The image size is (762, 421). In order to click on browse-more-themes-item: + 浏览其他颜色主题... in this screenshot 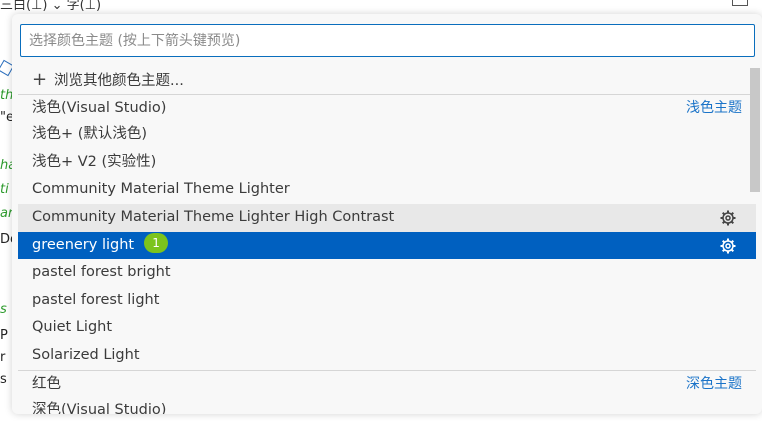, I will do `click(387, 80)`.